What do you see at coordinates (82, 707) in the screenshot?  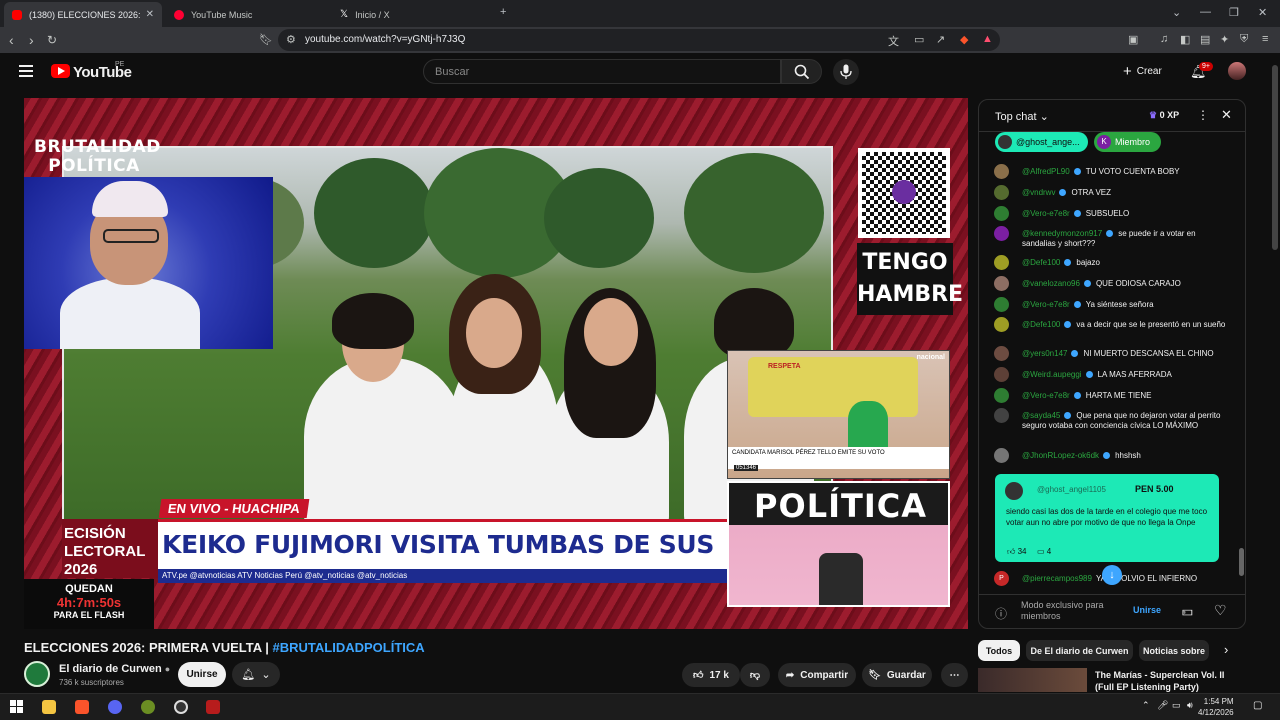 I see `brave-browser-icon` at bounding box center [82, 707].